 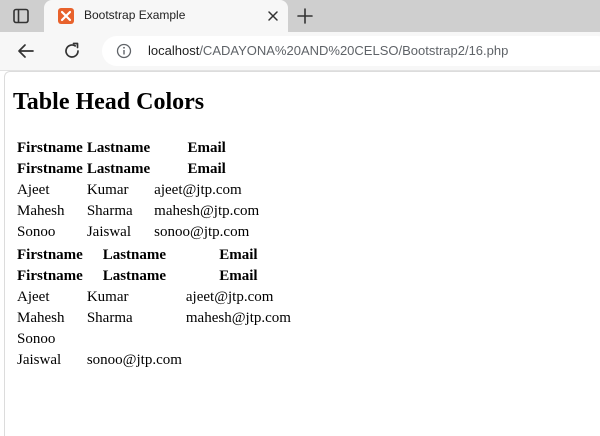 I want to click on tab-title: Bootstrap Example, so click(x=135, y=15).